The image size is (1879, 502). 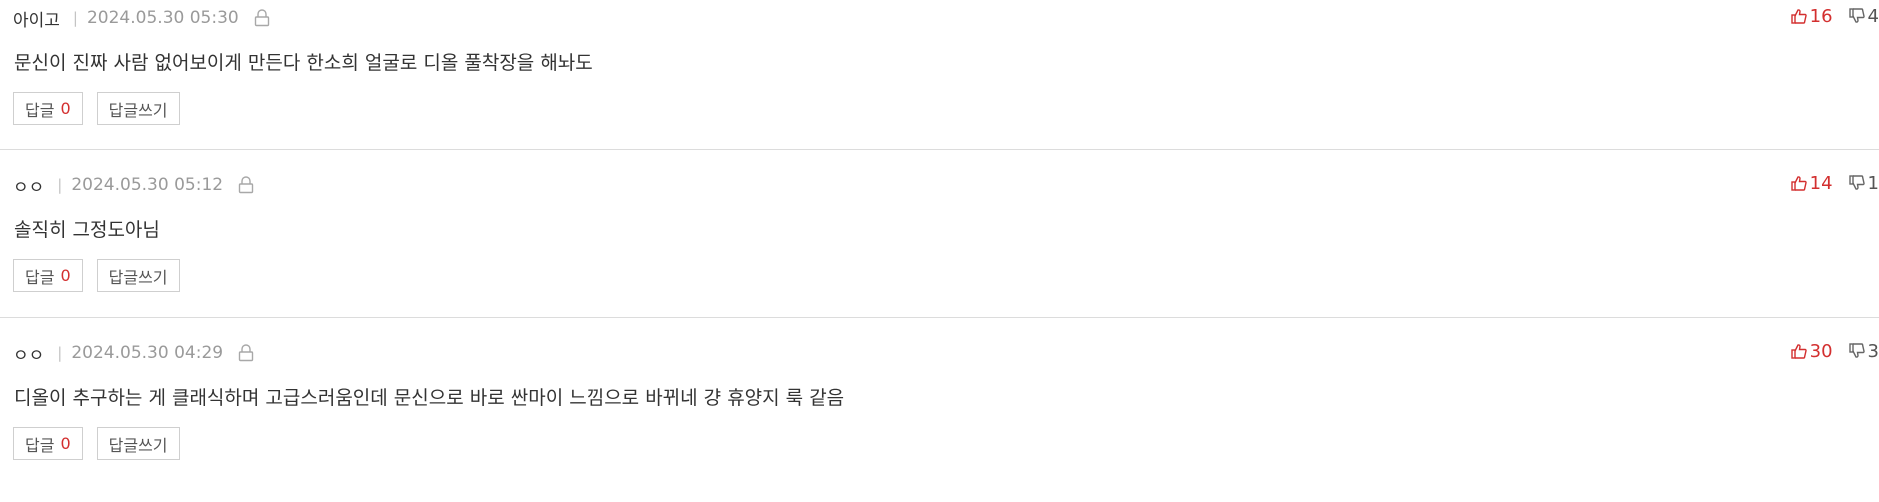 I want to click on comment-meta: ㅇㅇ | 2024.05.30 04:29, so click(x=133, y=353).